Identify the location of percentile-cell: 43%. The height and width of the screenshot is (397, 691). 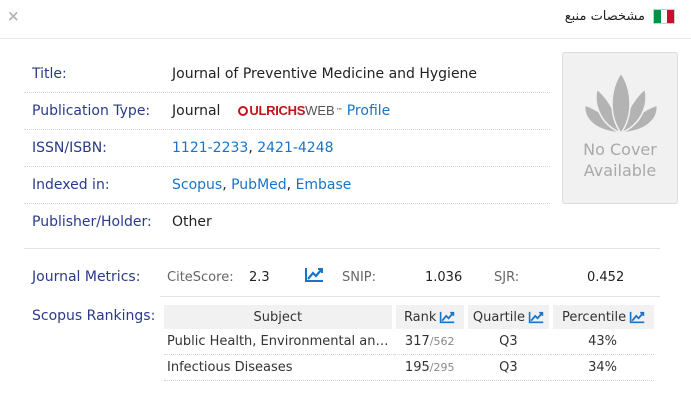
(602, 342).